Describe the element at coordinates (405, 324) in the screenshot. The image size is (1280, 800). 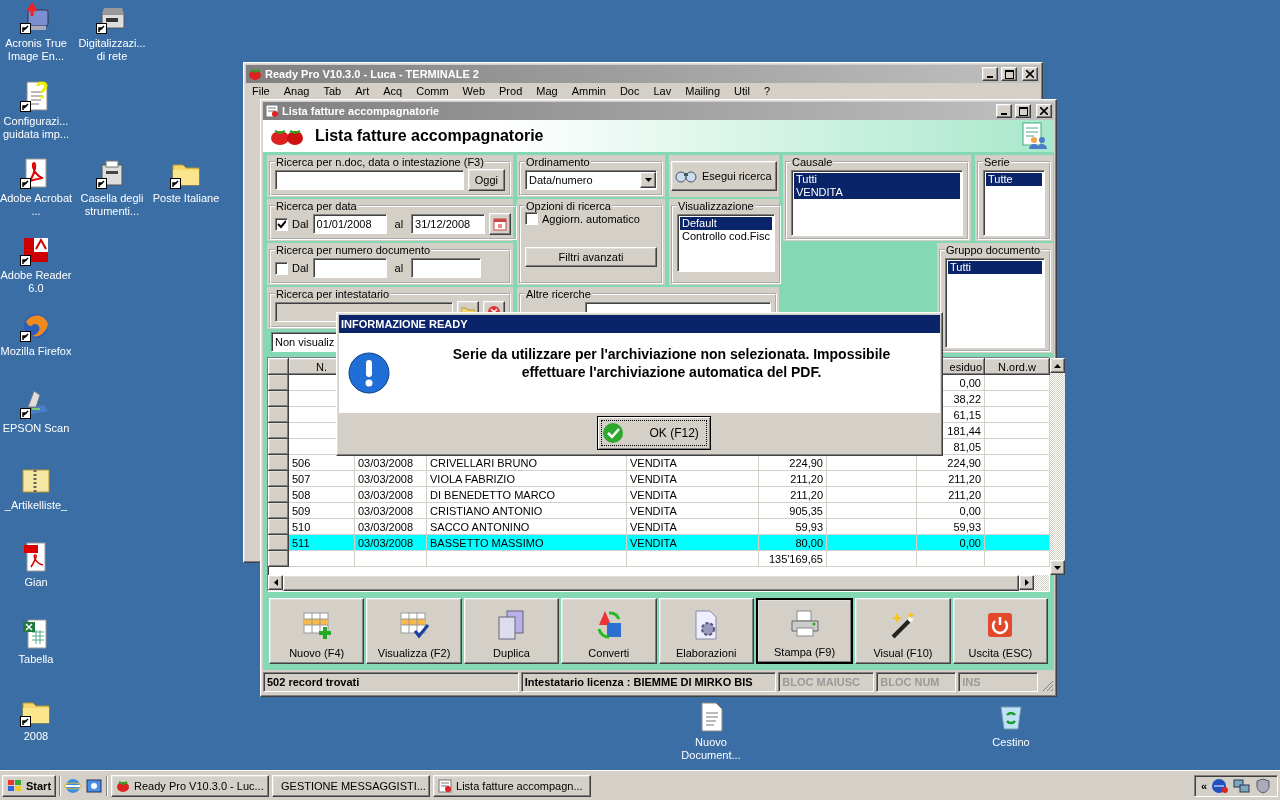
I see `dialog-title: INFORMAZIONE READY` at that location.